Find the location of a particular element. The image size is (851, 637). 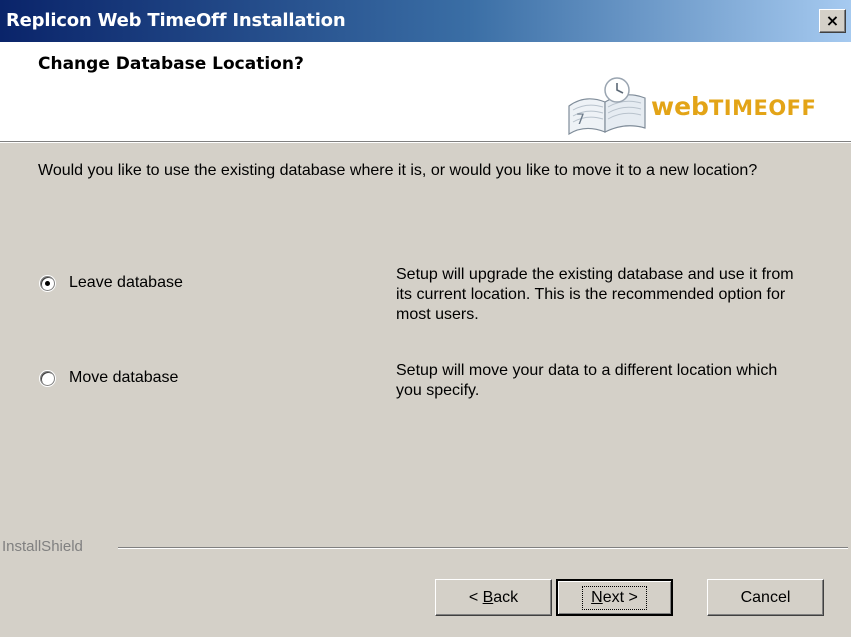

back-button: < Back is located at coordinates (493, 597).